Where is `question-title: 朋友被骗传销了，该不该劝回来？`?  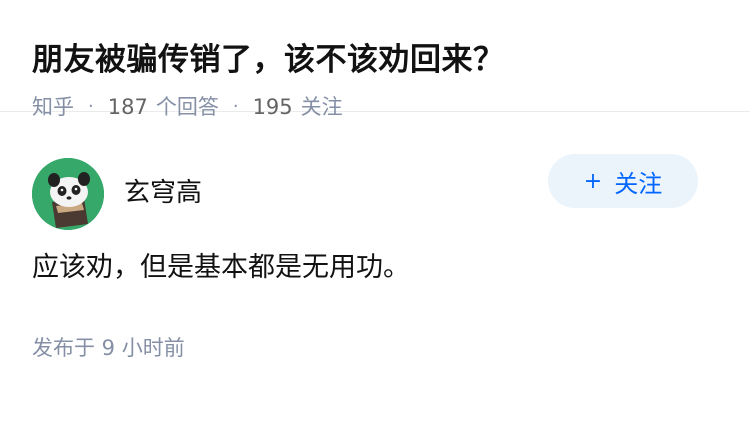
question-title: 朋友被骗传销了，该不该劝回来？ is located at coordinates (375, 60).